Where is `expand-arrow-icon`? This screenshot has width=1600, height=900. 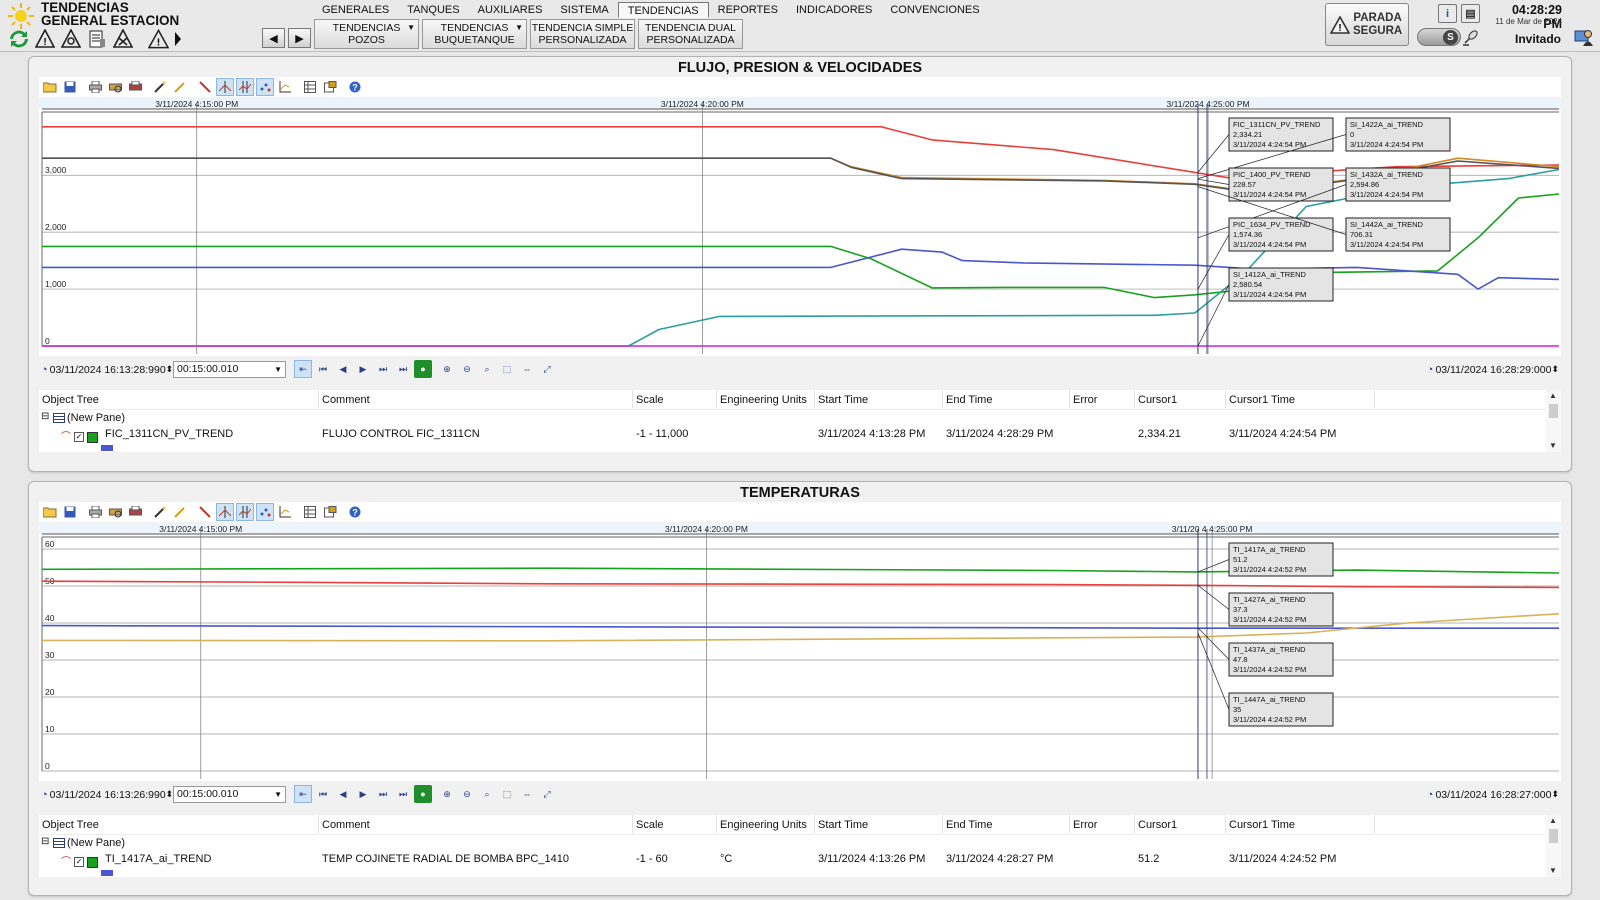 expand-arrow-icon is located at coordinates (178, 38).